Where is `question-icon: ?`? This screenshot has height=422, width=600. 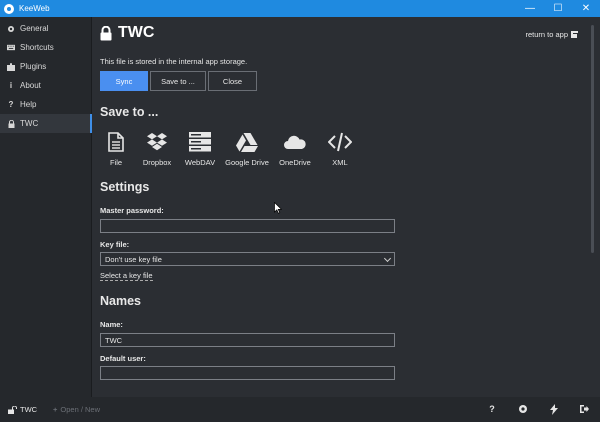
question-icon: ? is located at coordinates (11, 104).